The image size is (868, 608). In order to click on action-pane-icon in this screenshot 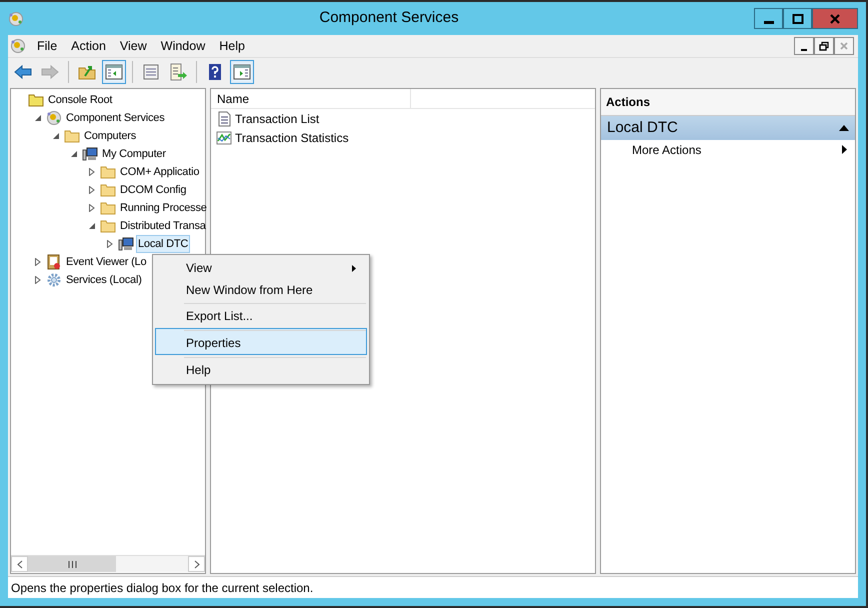, I will do `click(242, 72)`.